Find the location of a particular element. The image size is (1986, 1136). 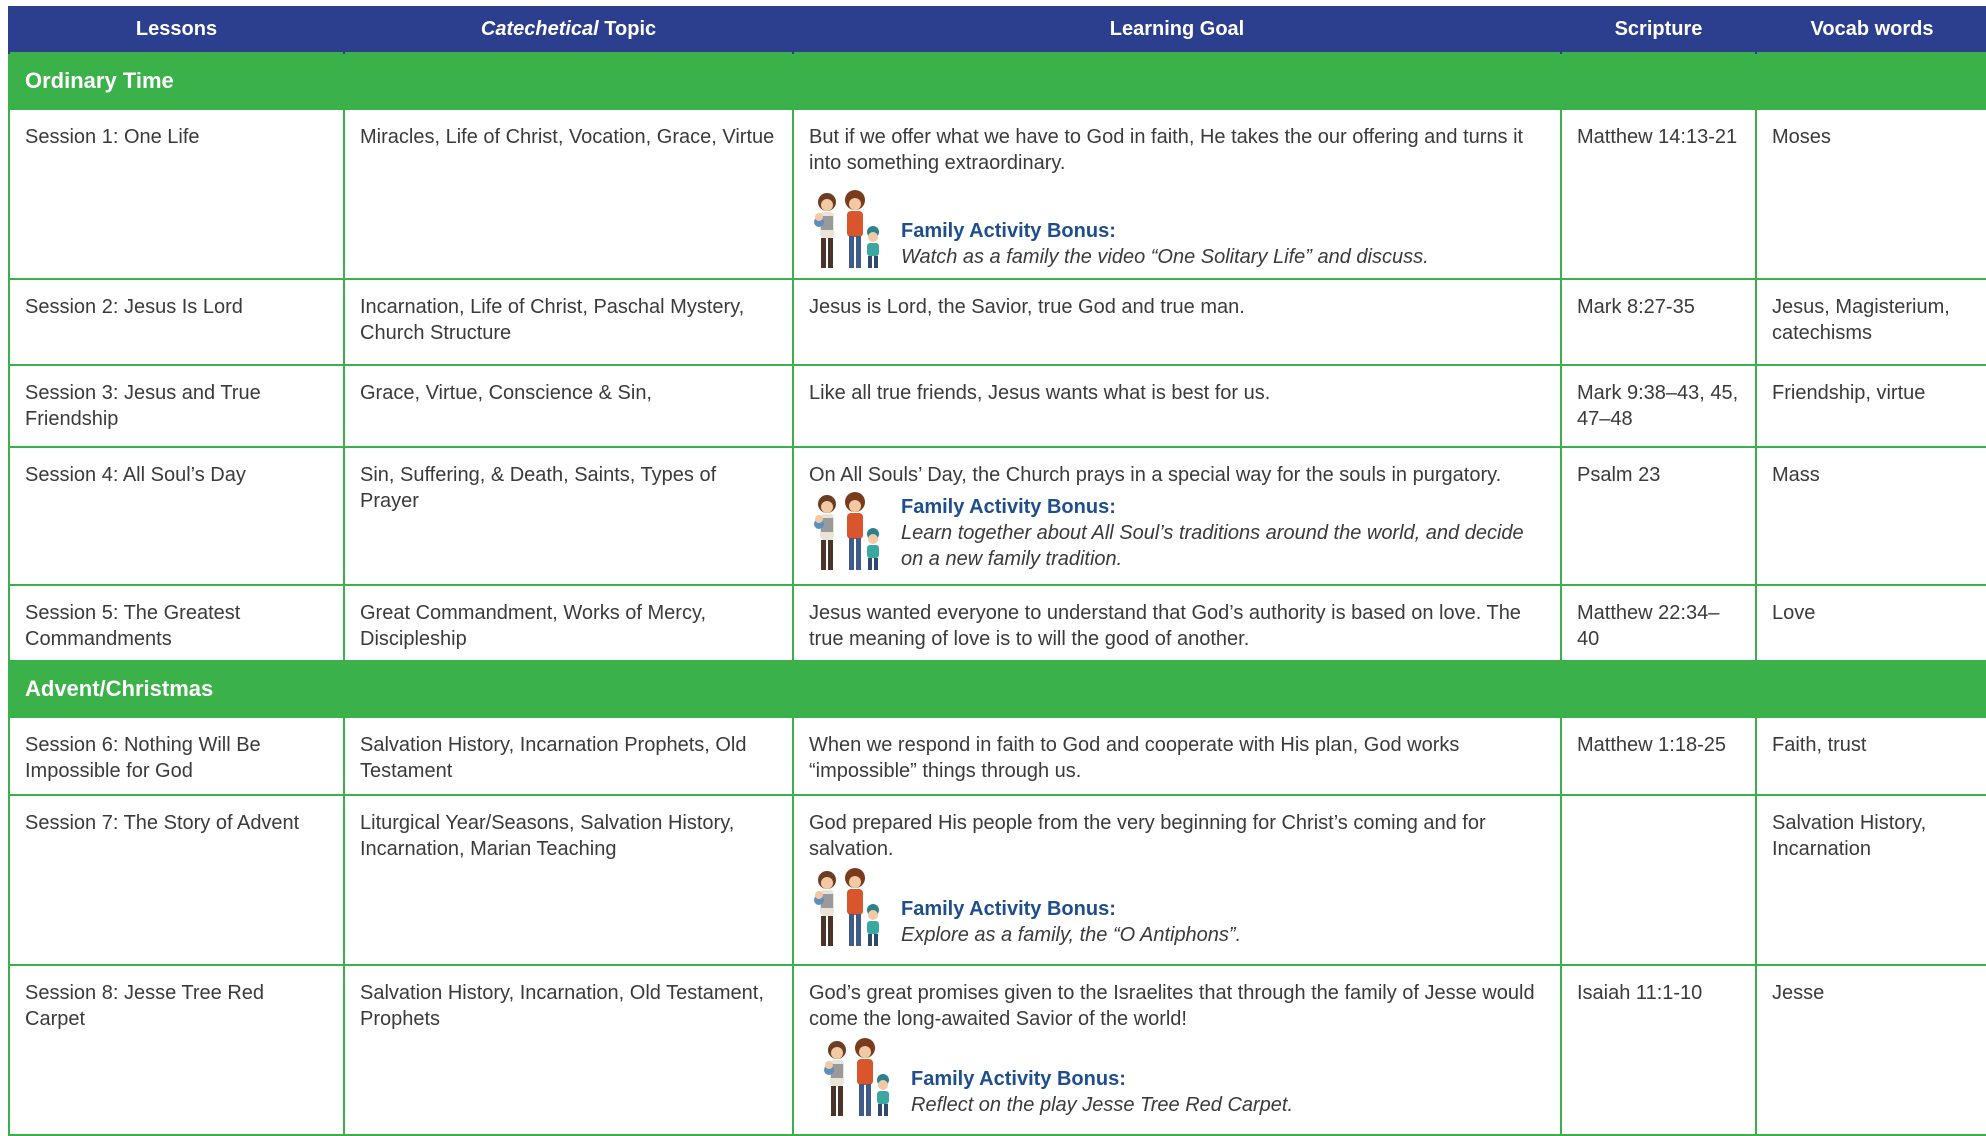

header-topic-rest: Topic is located at coordinates (627, 29).